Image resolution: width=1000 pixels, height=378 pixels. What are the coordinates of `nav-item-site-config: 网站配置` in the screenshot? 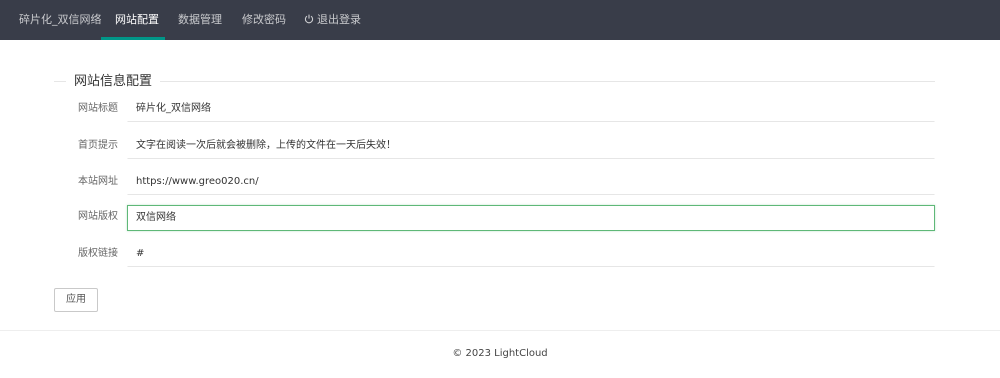 It's located at (137, 20).